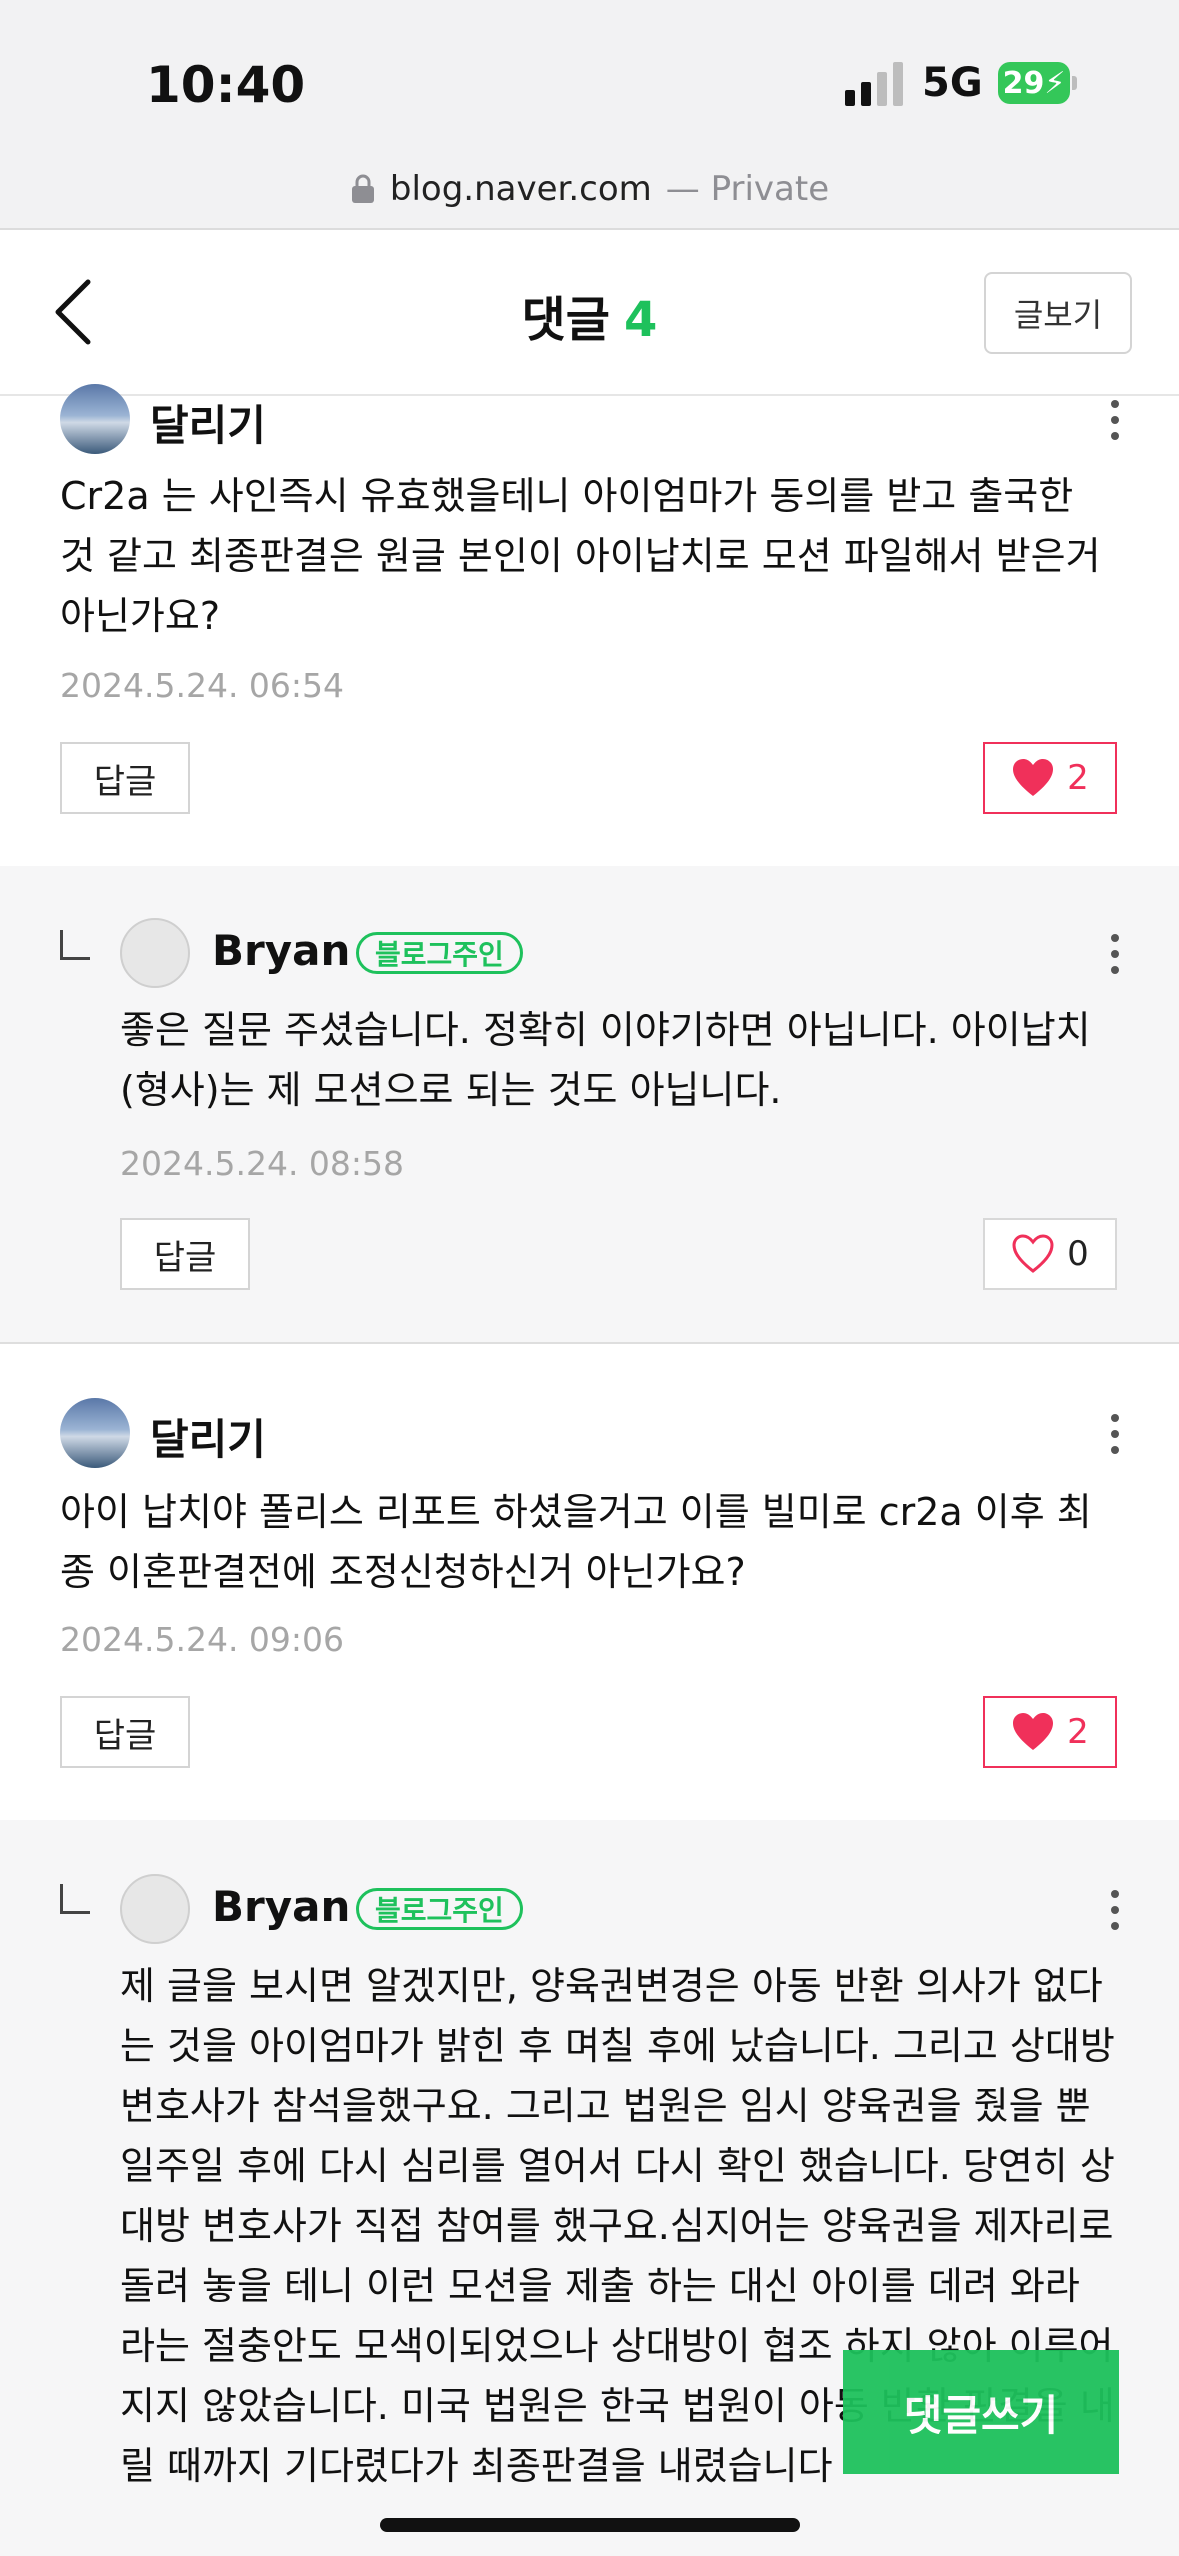 This screenshot has width=1179, height=2556. What do you see at coordinates (565, 320) in the screenshot?
I see `title-text: 댓글` at bounding box center [565, 320].